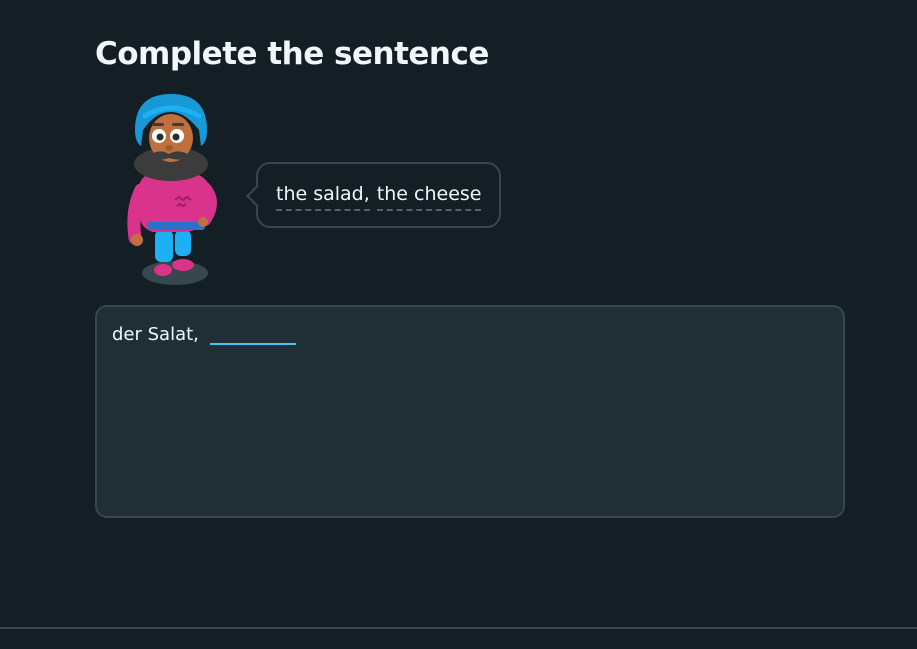 The image size is (917, 649). What do you see at coordinates (155, 334) in the screenshot?
I see `sentence-prefix: der Salat,` at bounding box center [155, 334].